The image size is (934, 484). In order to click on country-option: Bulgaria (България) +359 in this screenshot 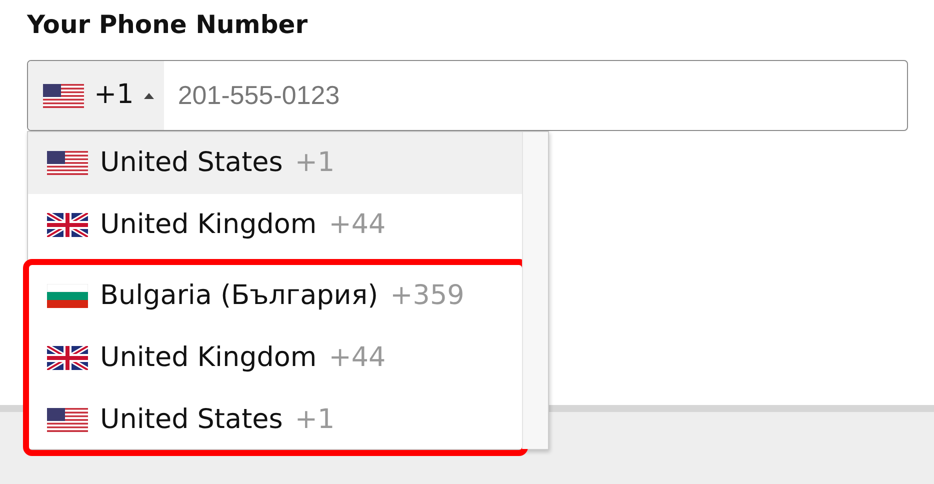, I will do `click(275, 296)`.